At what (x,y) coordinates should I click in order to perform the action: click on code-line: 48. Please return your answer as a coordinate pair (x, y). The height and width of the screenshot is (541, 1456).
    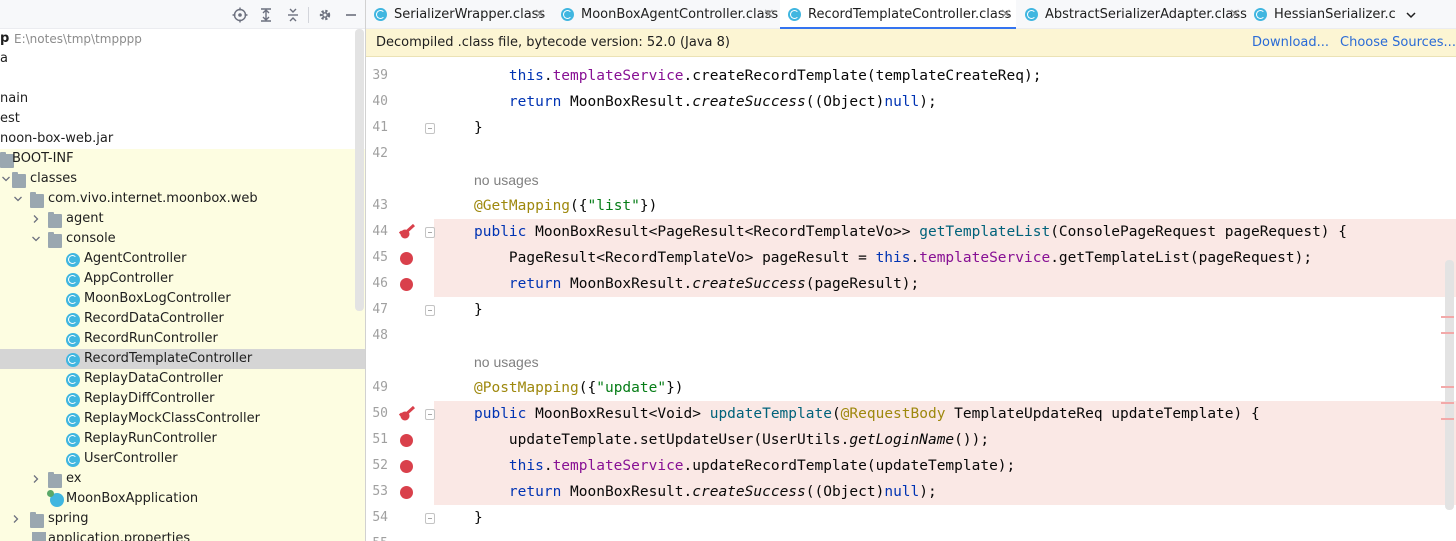
    Looking at the image, I should click on (911, 336).